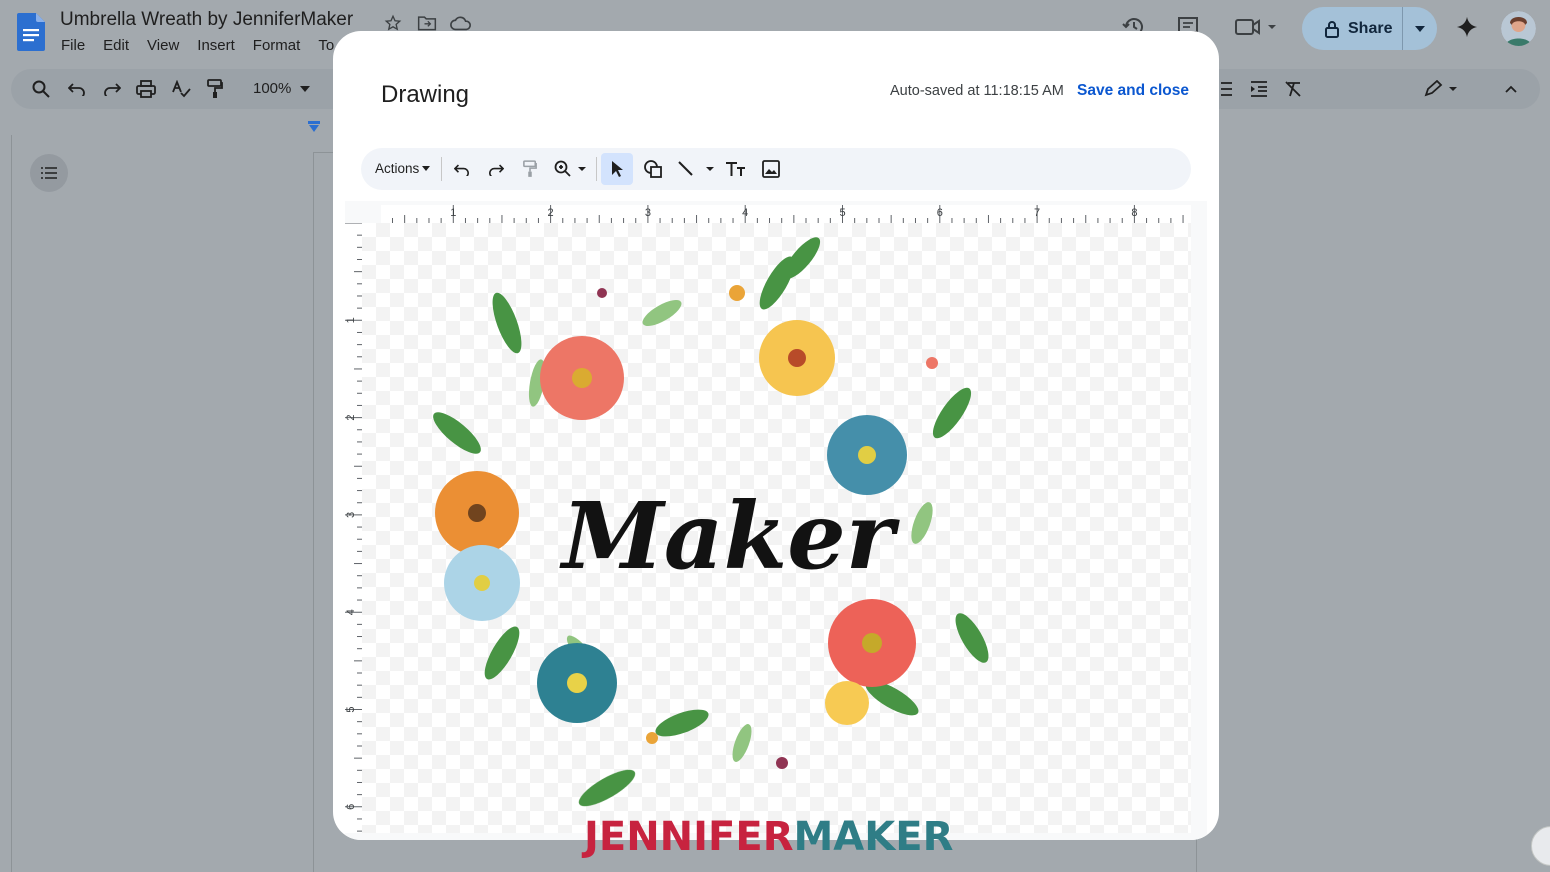  Describe the element at coordinates (873, 837) in the screenshot. I see `watermark-part2: MAKER` at that location.